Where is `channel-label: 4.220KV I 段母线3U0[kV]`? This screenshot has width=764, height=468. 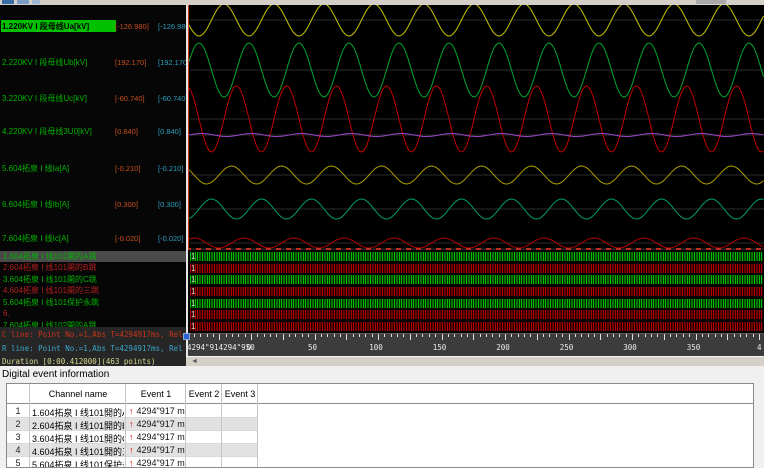
channel-label: 4.220KV I 段母线3U0[kV] is located at coordinates (47, 131).